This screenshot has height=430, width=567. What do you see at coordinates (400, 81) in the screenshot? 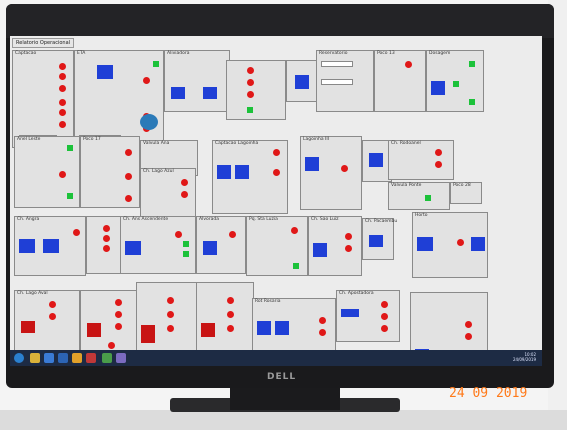
I see `panel-poco-13: Poco 13` at bounding box center [400, 81].